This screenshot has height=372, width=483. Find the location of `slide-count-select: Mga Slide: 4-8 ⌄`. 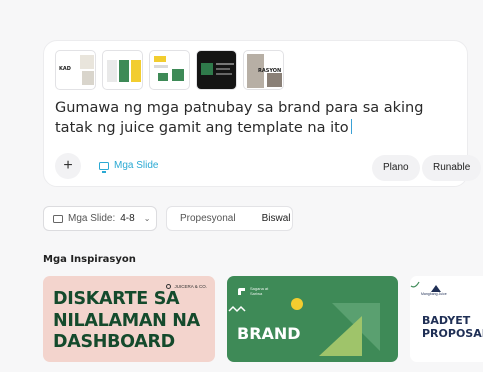

slide-count-select: Mga Slide: 4-8 ⌄ is located at coordinates (100, 218).